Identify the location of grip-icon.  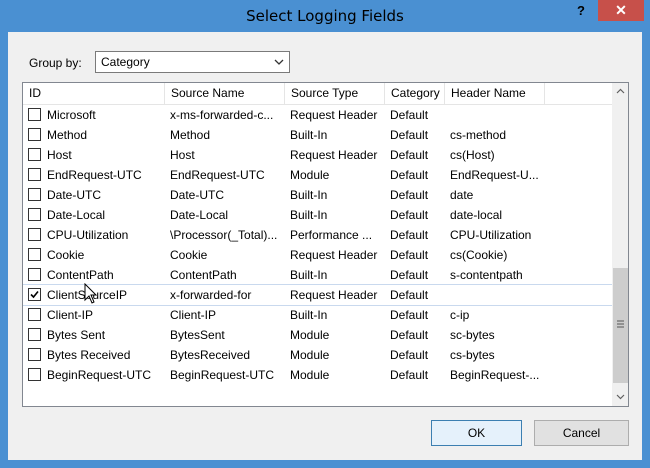
(620, 324).